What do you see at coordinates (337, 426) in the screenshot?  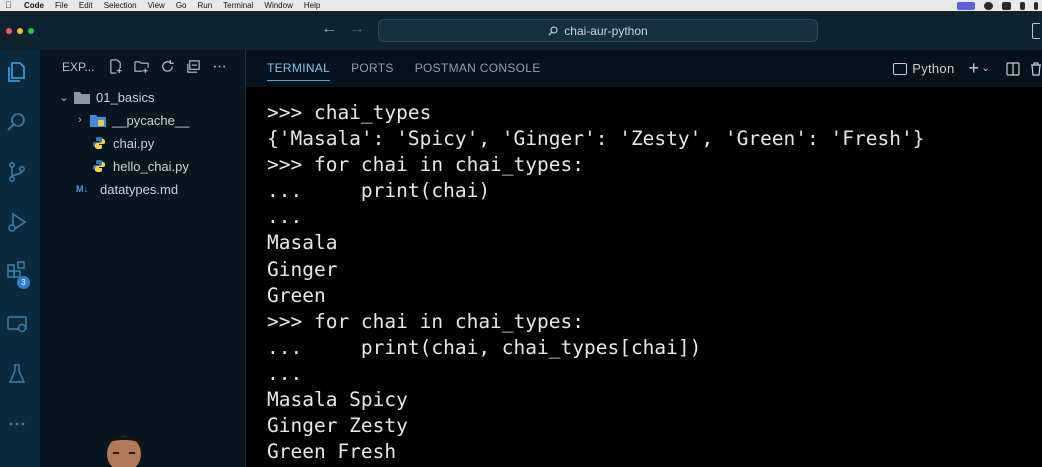 I see `terminal-line: Ginger Zesty` at bounding box center [337, 426].